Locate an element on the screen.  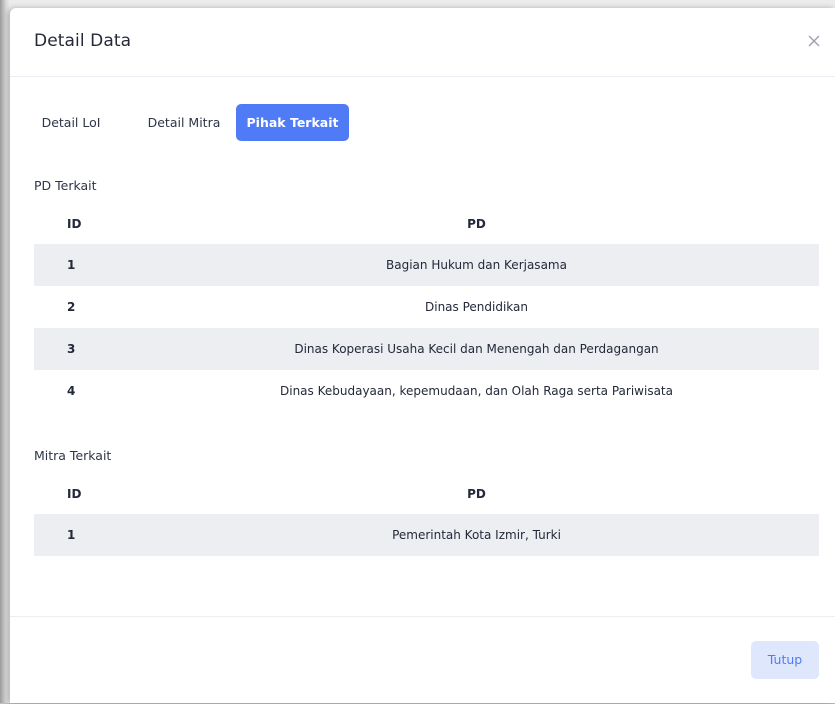
mitra-table: ID PD 1 Pemerintah Kota Izmir, Turki is located at coordinates (426, 515).